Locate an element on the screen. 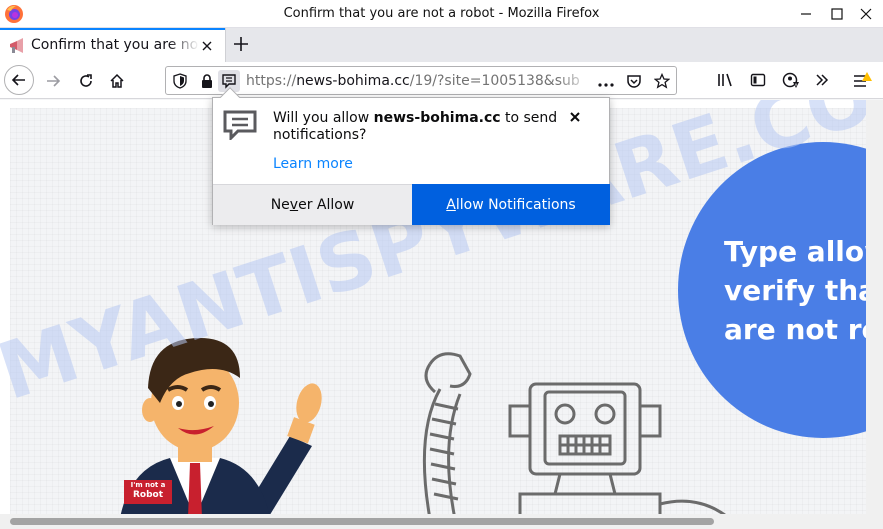  ellipsis-icon is located at coordinates (606, 85).